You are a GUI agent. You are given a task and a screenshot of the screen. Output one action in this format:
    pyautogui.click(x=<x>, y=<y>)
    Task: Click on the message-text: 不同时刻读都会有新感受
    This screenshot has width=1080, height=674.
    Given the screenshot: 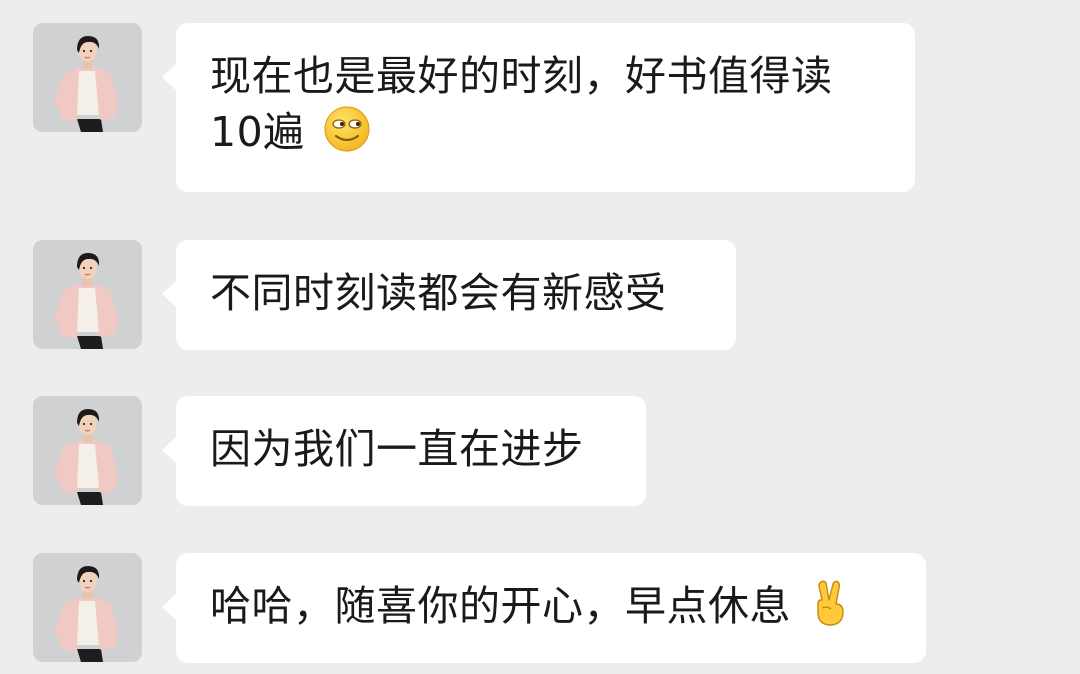 What is the action you would take?
    pyautogui.click(x=438, y=293)
    